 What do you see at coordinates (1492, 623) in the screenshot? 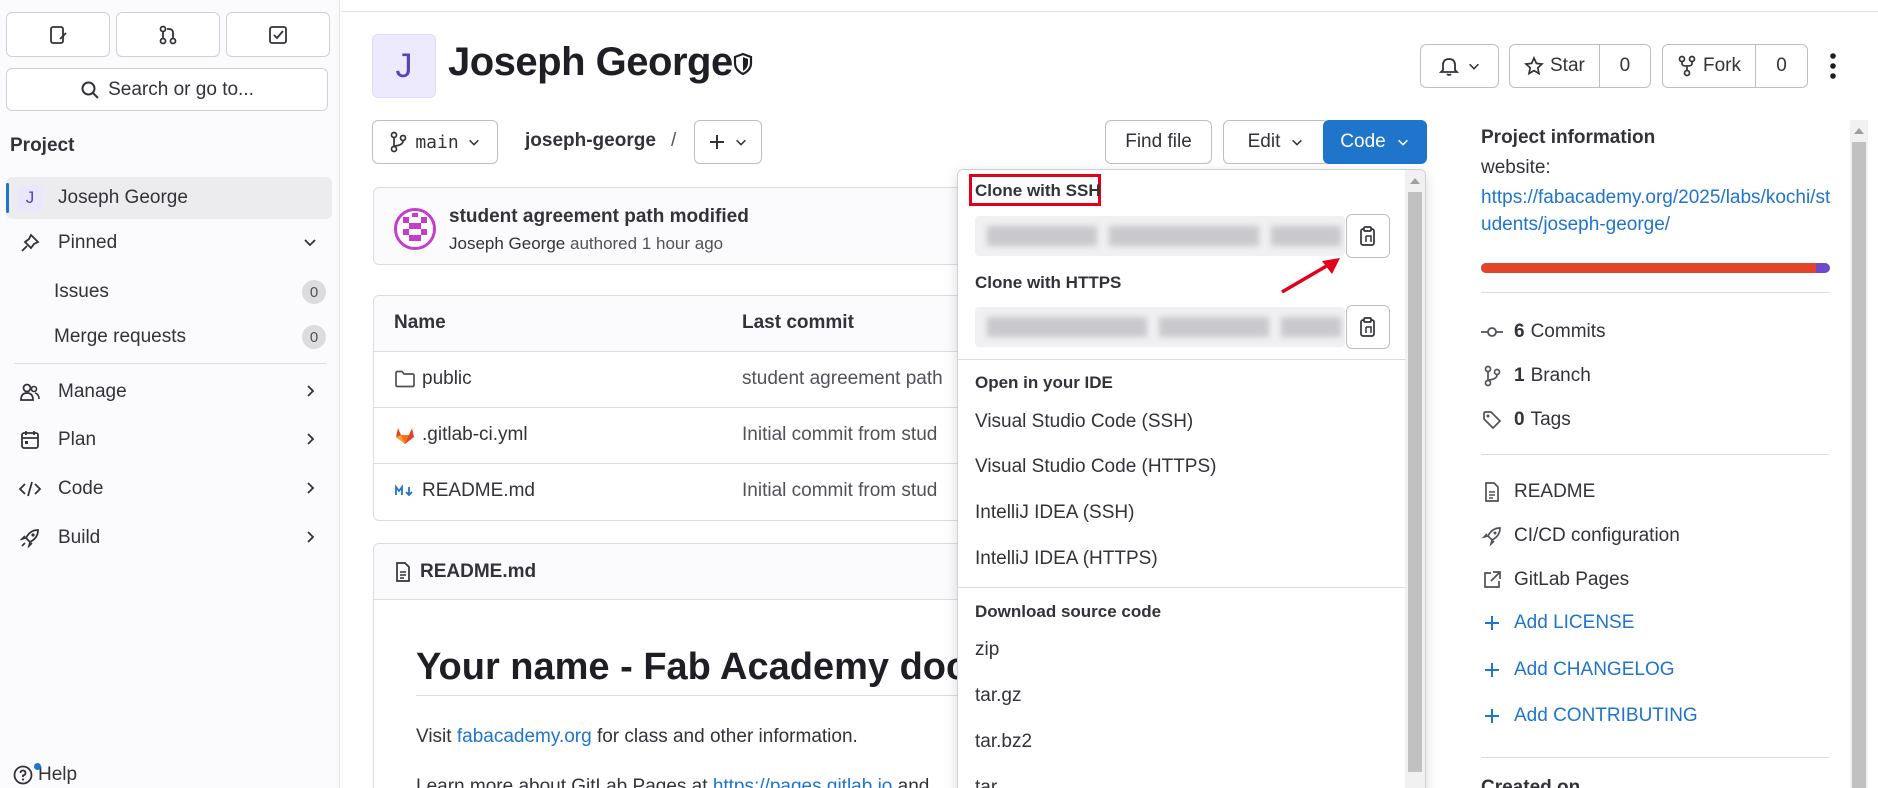
I see `plus-icon` at bounding box center [1492, 623].